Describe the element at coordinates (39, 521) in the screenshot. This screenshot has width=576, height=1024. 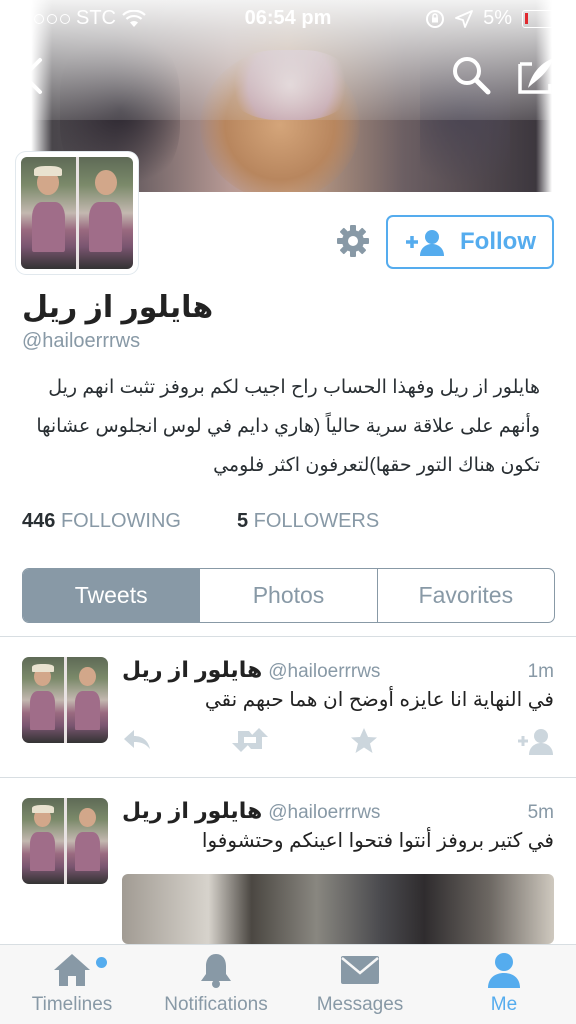
I see `following-count: 446` at that location.